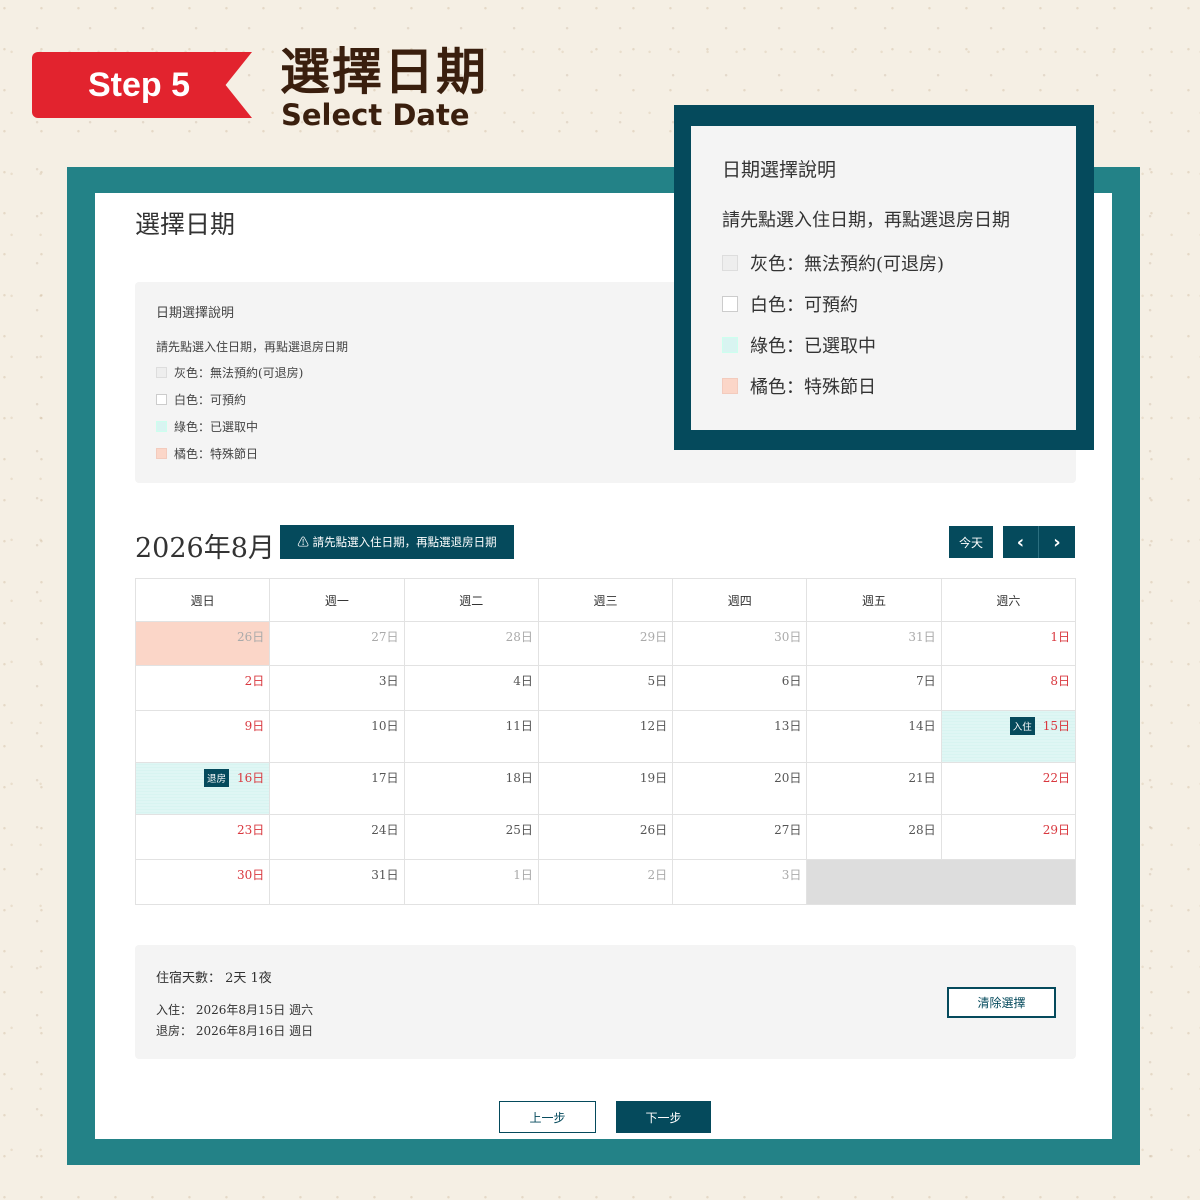  What do you see at coordinates (1008, 600) in the screenshot?
I see `weekday-sat: 週六` at bounding box center [1008, 600].